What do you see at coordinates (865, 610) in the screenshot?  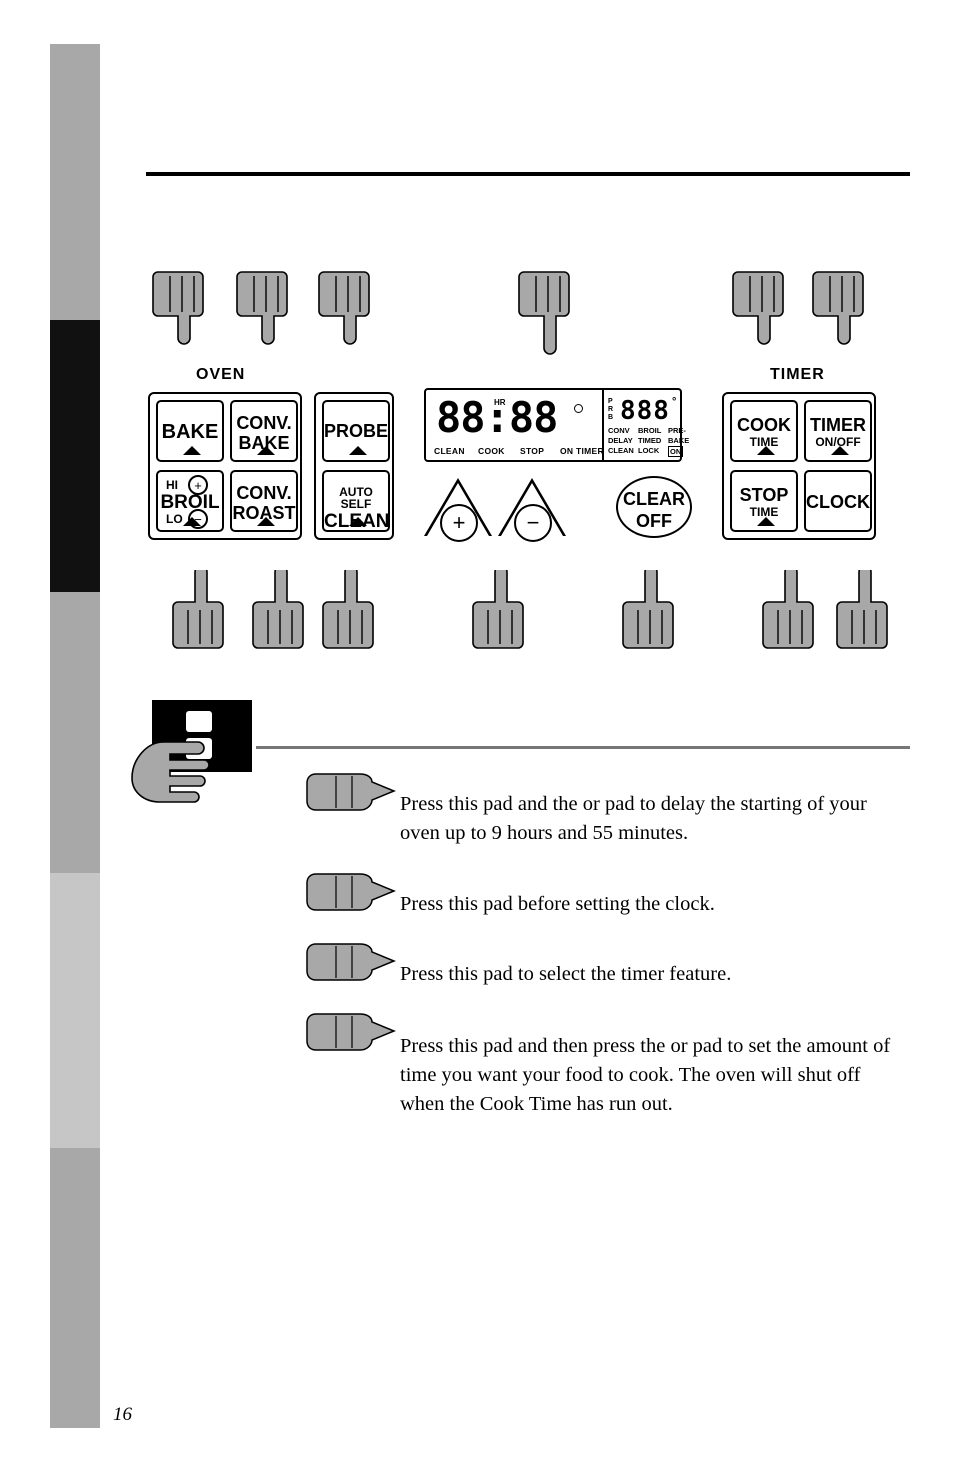 I see `pointer-hand-up-clock` at bounding box center [865, 610].